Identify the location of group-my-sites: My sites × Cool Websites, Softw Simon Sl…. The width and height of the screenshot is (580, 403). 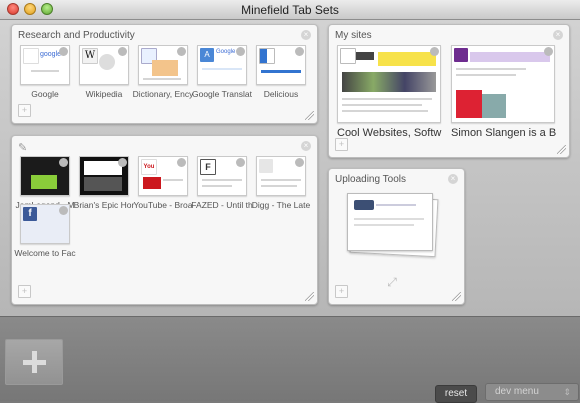
(449, 91).